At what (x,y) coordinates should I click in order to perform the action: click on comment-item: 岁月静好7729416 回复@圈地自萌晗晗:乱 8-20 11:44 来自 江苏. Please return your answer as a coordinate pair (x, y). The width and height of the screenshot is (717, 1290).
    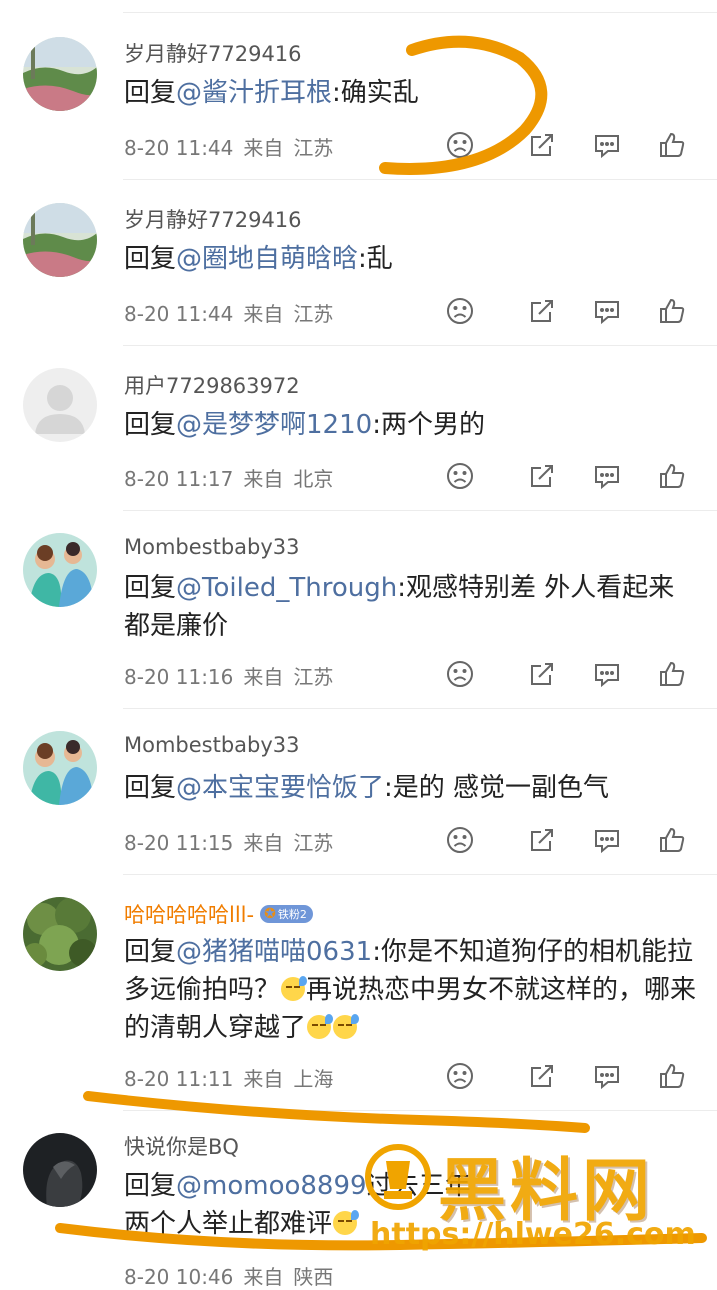
    Looking at the image, I should click on (358, 263).